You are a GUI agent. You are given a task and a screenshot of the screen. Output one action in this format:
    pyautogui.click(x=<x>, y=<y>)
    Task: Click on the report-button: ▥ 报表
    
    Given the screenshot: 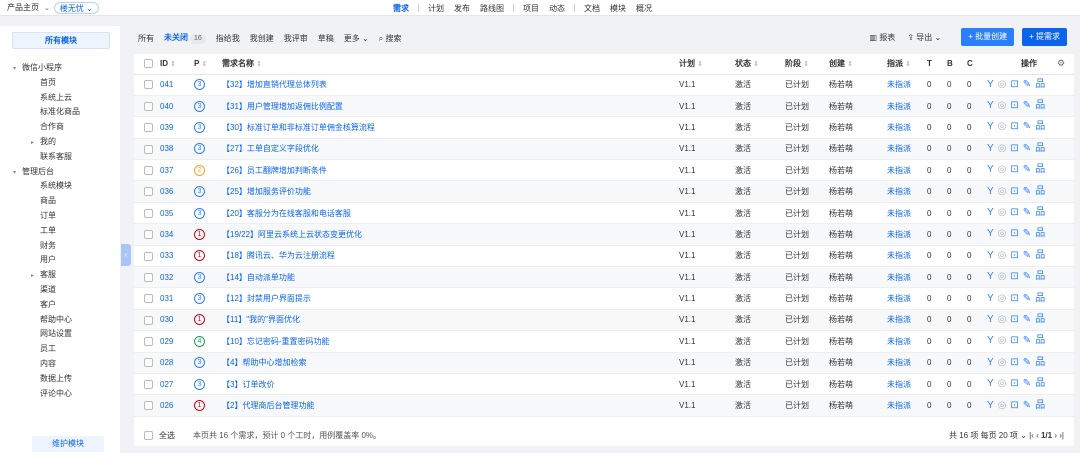 What is the action you would take?
    pyautogui.click(x=883, y=37)
    